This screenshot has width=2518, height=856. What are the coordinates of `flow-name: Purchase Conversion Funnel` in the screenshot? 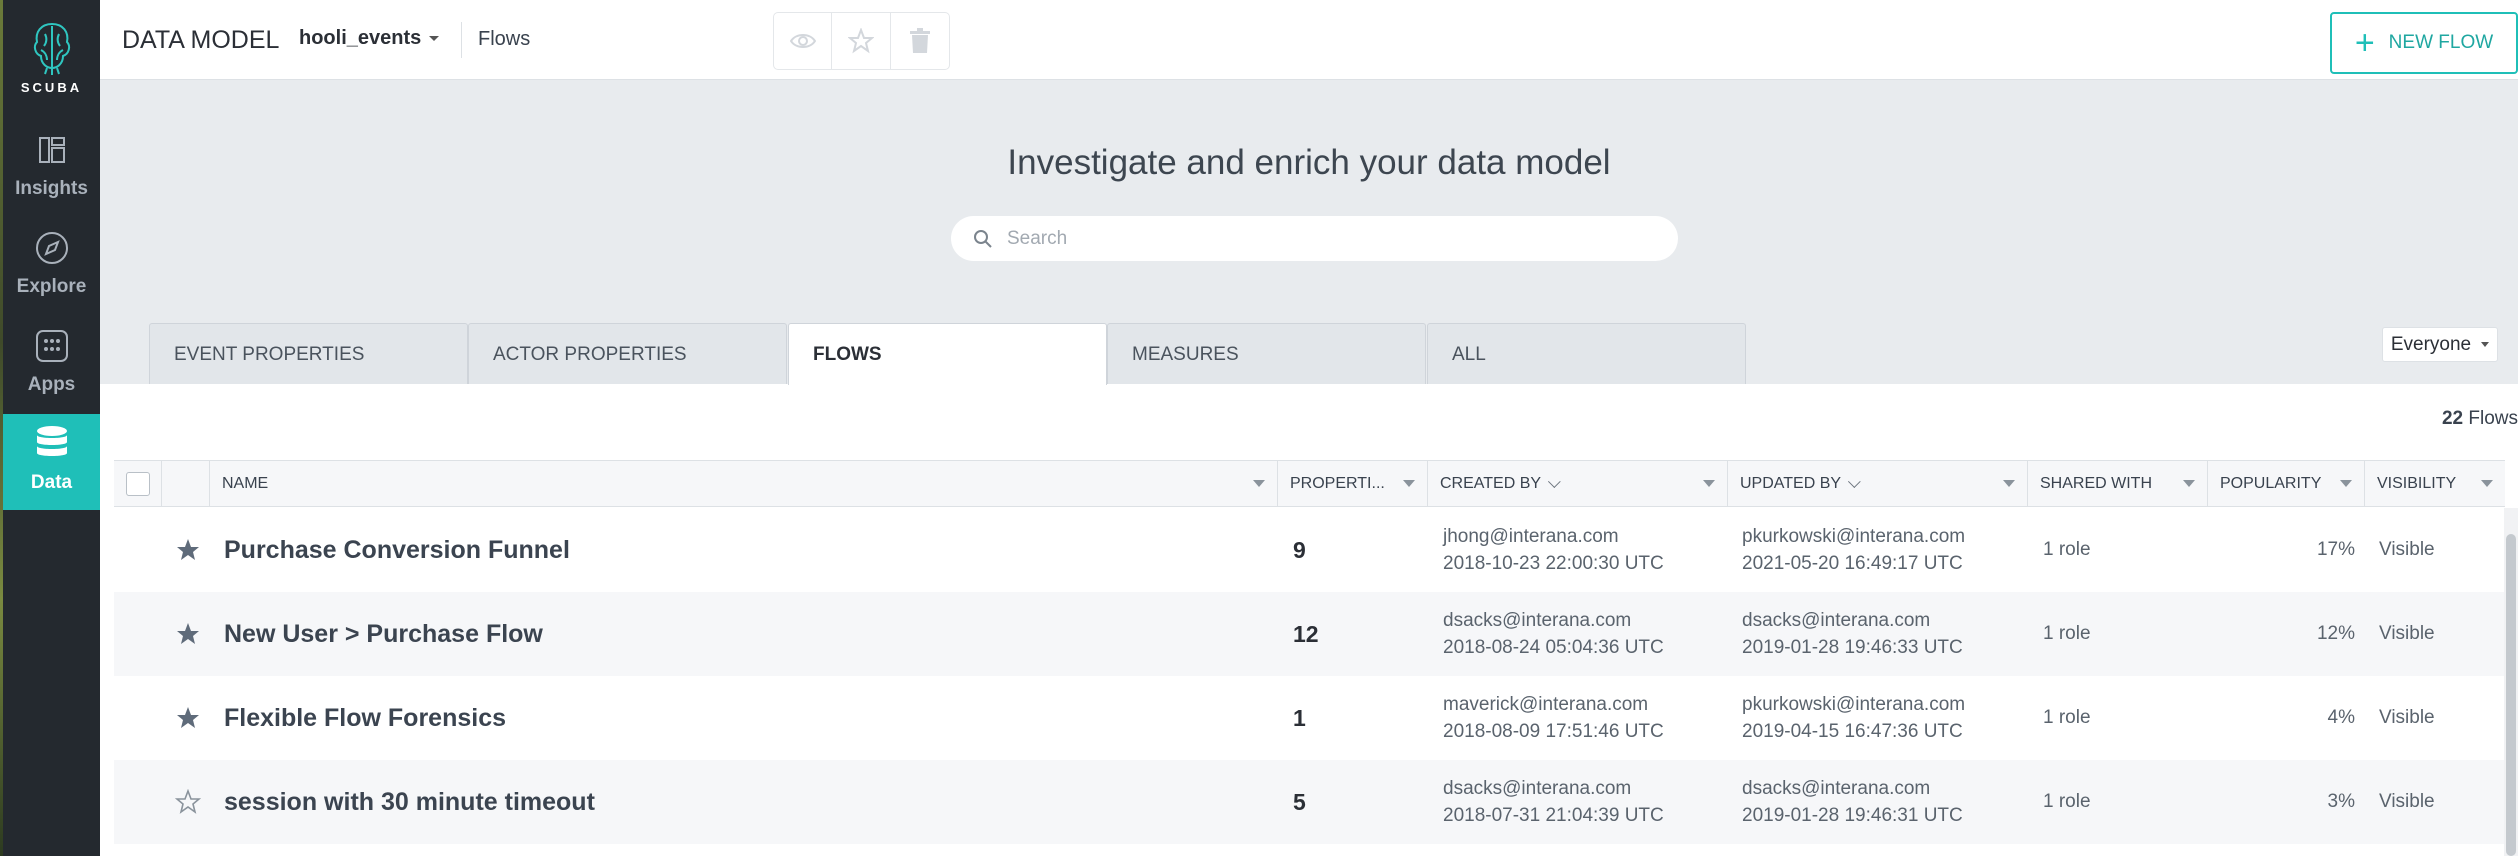 It's located at (397, 550).